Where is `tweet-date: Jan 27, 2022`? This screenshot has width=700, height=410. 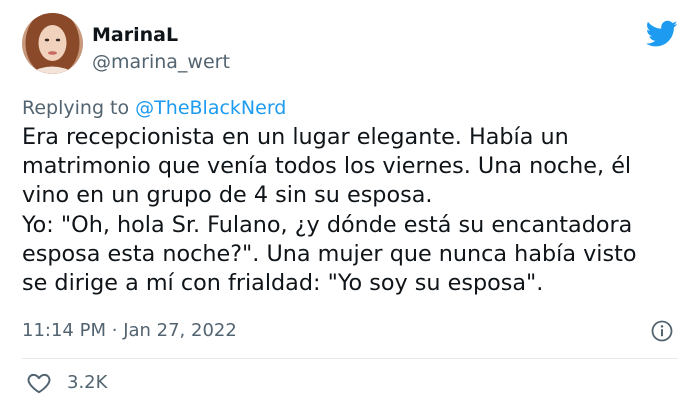
tweet-date: Jan 27, 2022 is located at coordinates (180, 330).